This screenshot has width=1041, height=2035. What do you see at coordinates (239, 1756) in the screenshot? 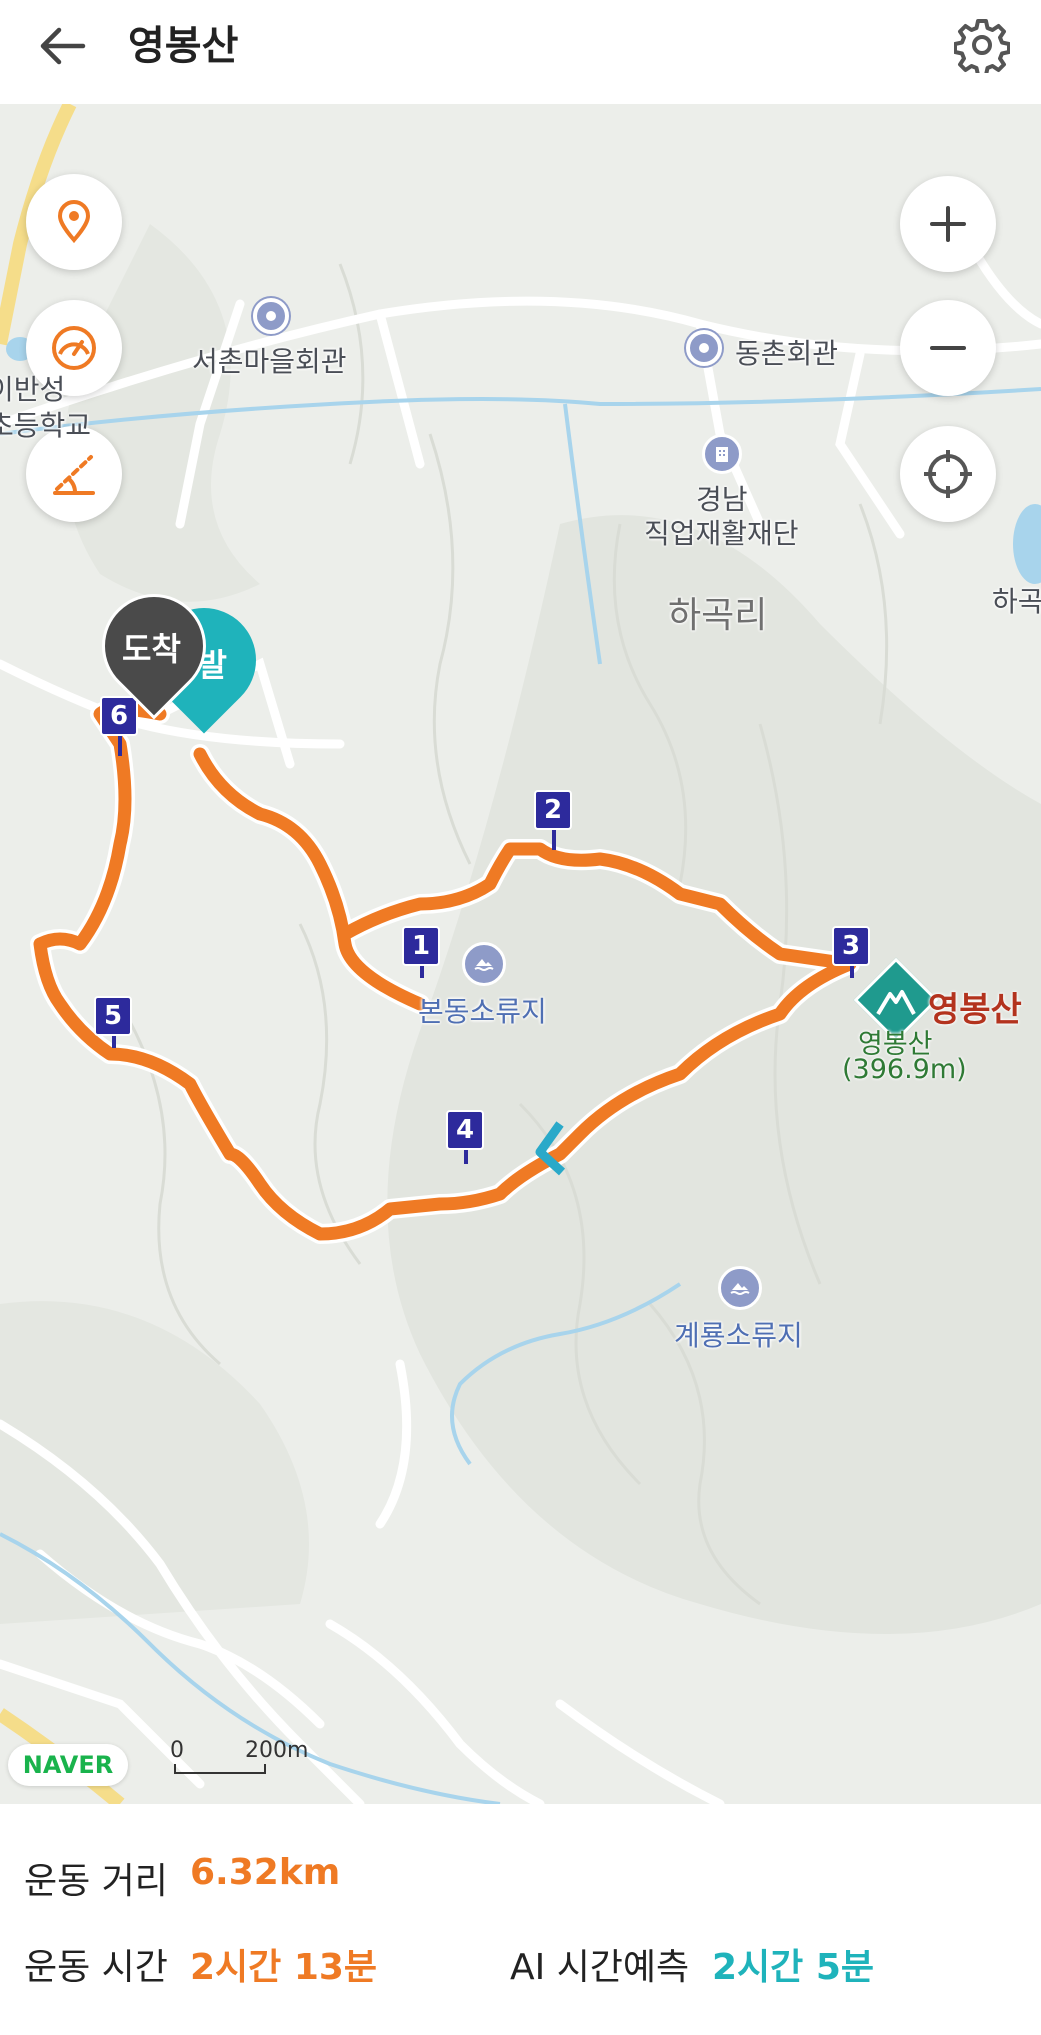
I see `map-scale: 0 200m` at bounding box center [239, 1756].